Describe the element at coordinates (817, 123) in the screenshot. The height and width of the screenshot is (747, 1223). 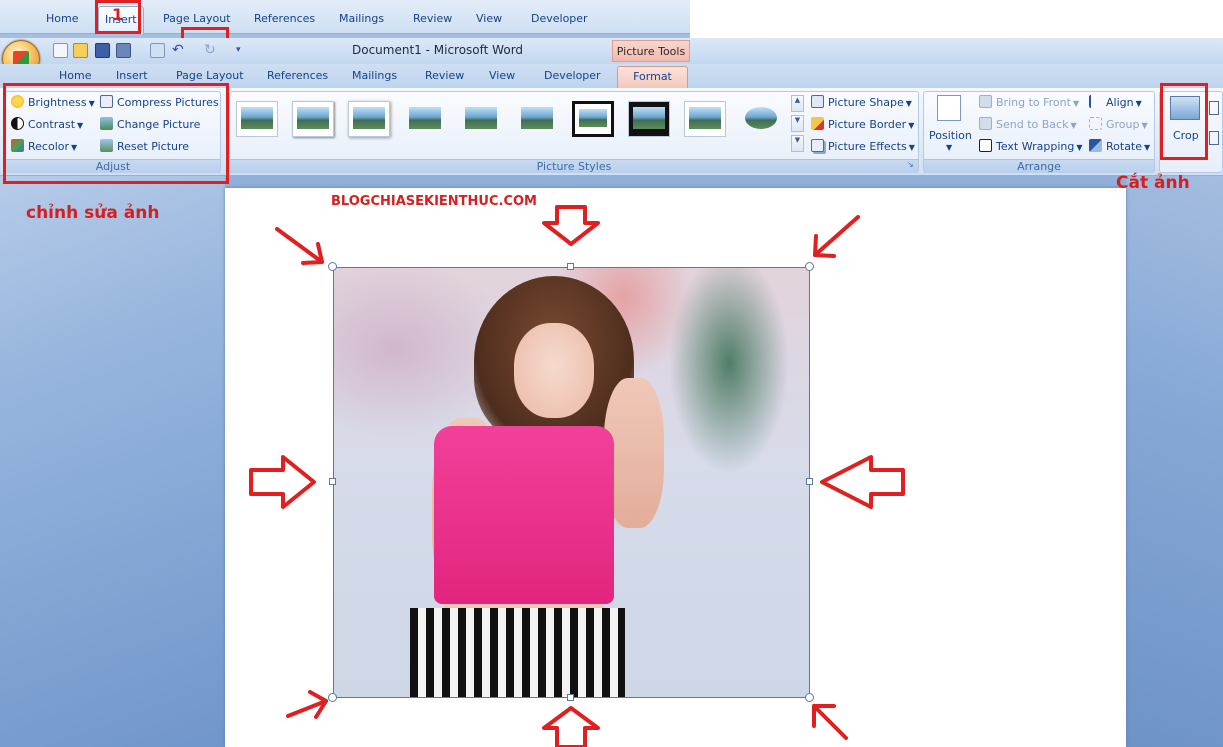
I see `picture-border-icon` at that location.